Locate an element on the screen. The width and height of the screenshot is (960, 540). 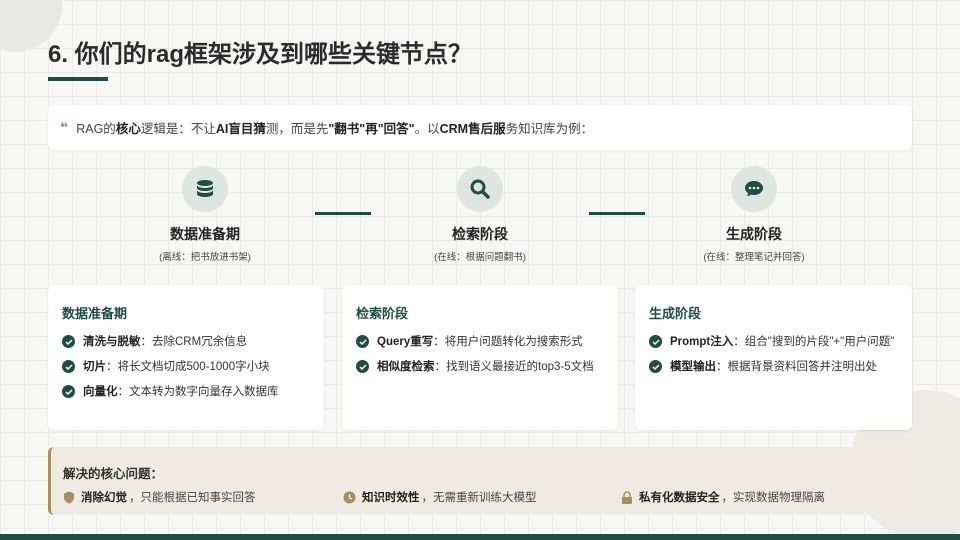
item-text: ：将用户问题转化为搜索形式 is located at coordinates (508, 342).